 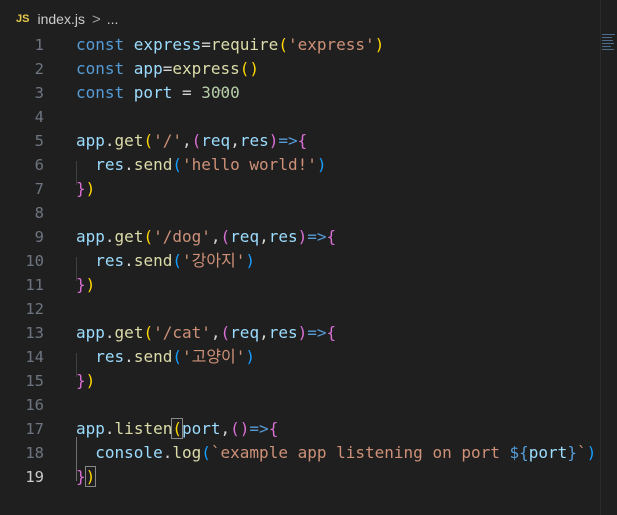 What do you see at coordinates (39, 93) in the screenshot?
I see `line-number: 3` at bounding box center [39, 93].